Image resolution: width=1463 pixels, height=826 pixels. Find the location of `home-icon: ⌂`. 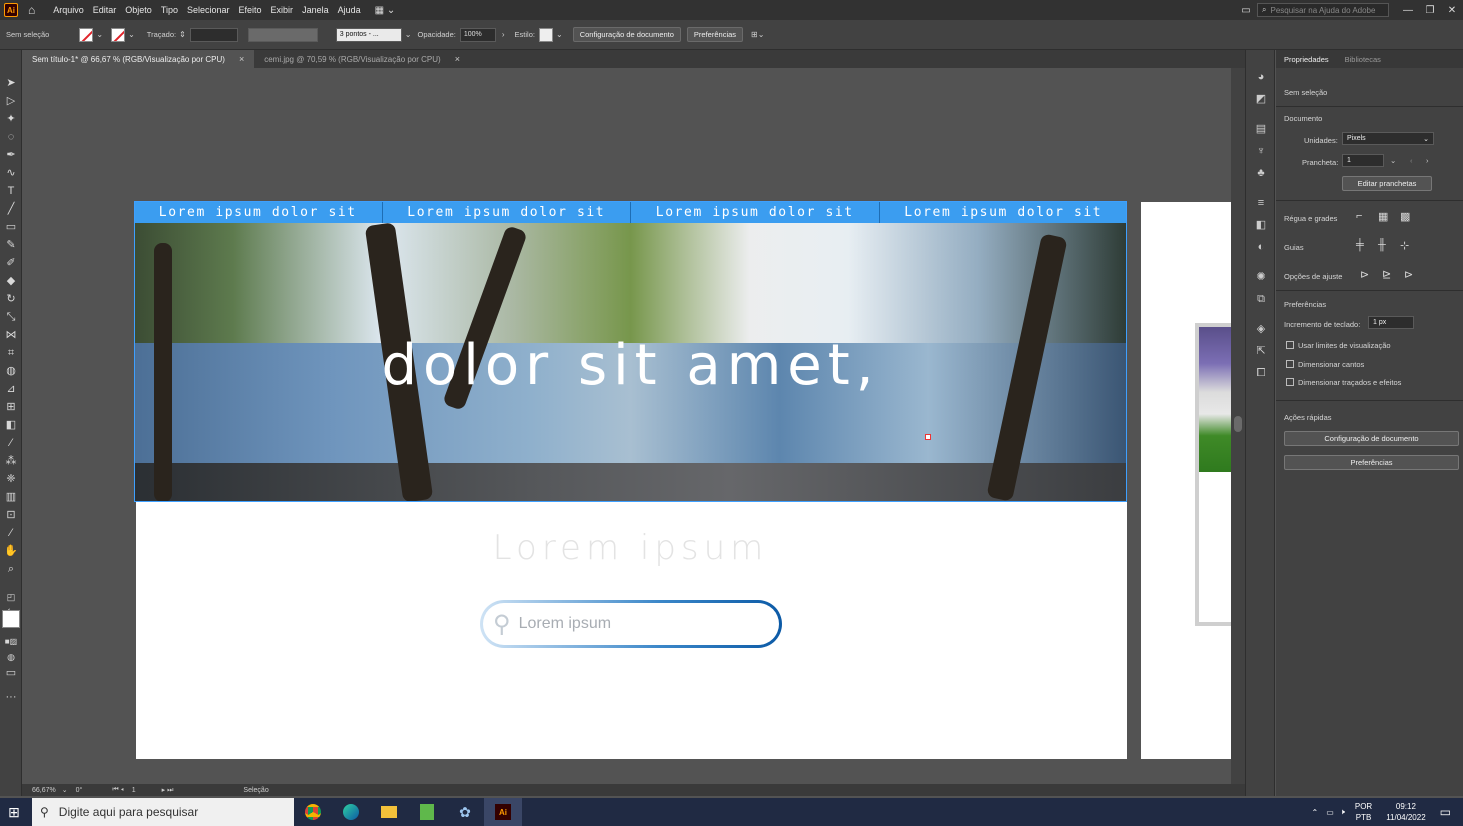

home-icon: ⌂ is located at coordinates (31, 10).